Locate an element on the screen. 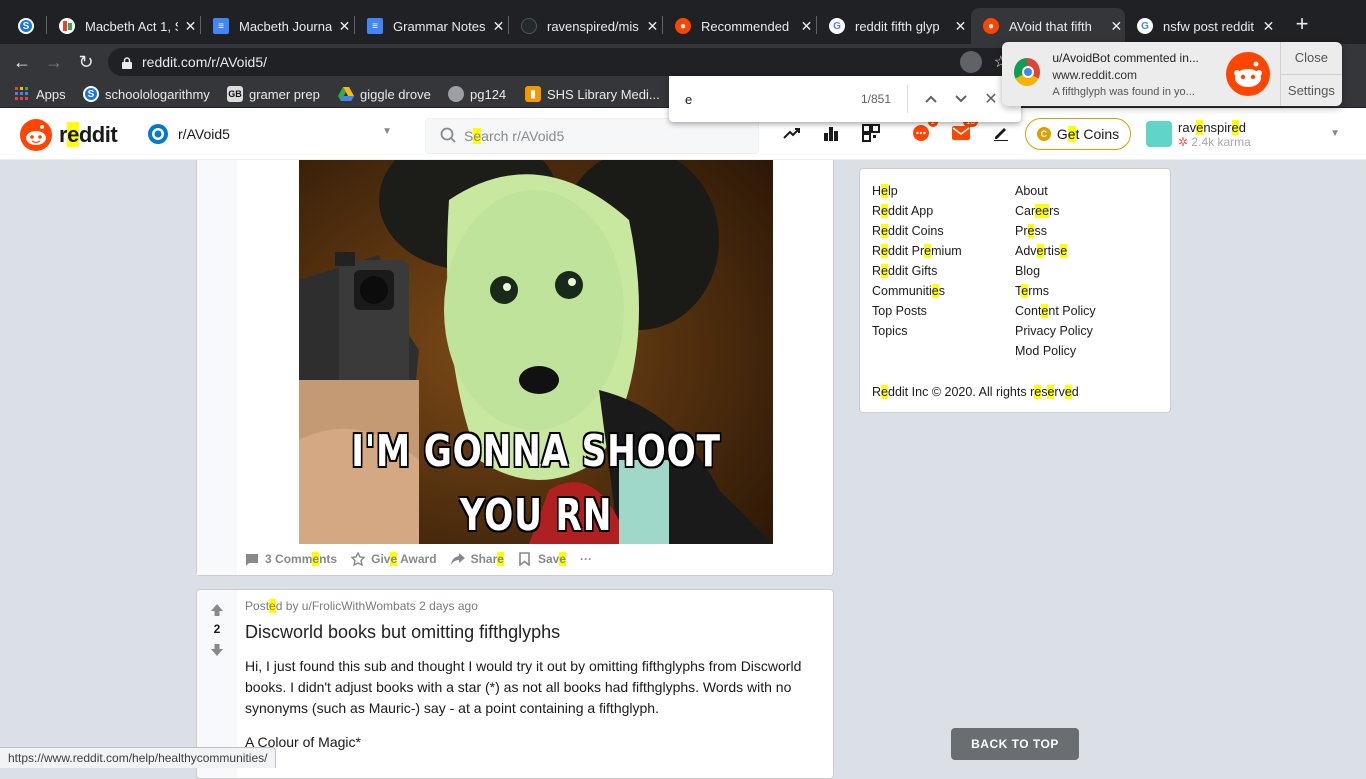 The image size is (1366, 779). bookmark-pg124: pg124 is located at coordinates (477, 94).